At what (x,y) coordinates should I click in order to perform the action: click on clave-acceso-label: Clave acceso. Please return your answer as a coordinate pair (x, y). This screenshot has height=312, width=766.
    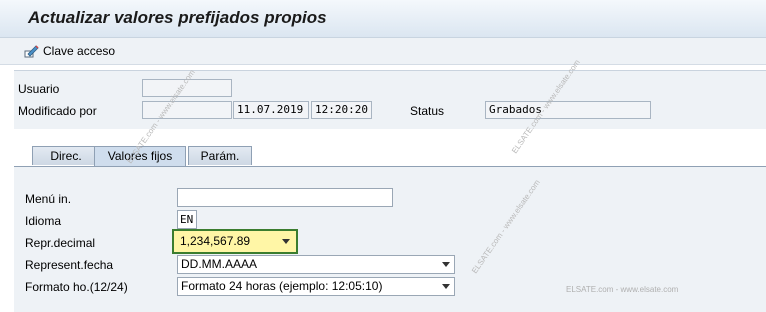
    Looking at the image, I should click on (79, 51).